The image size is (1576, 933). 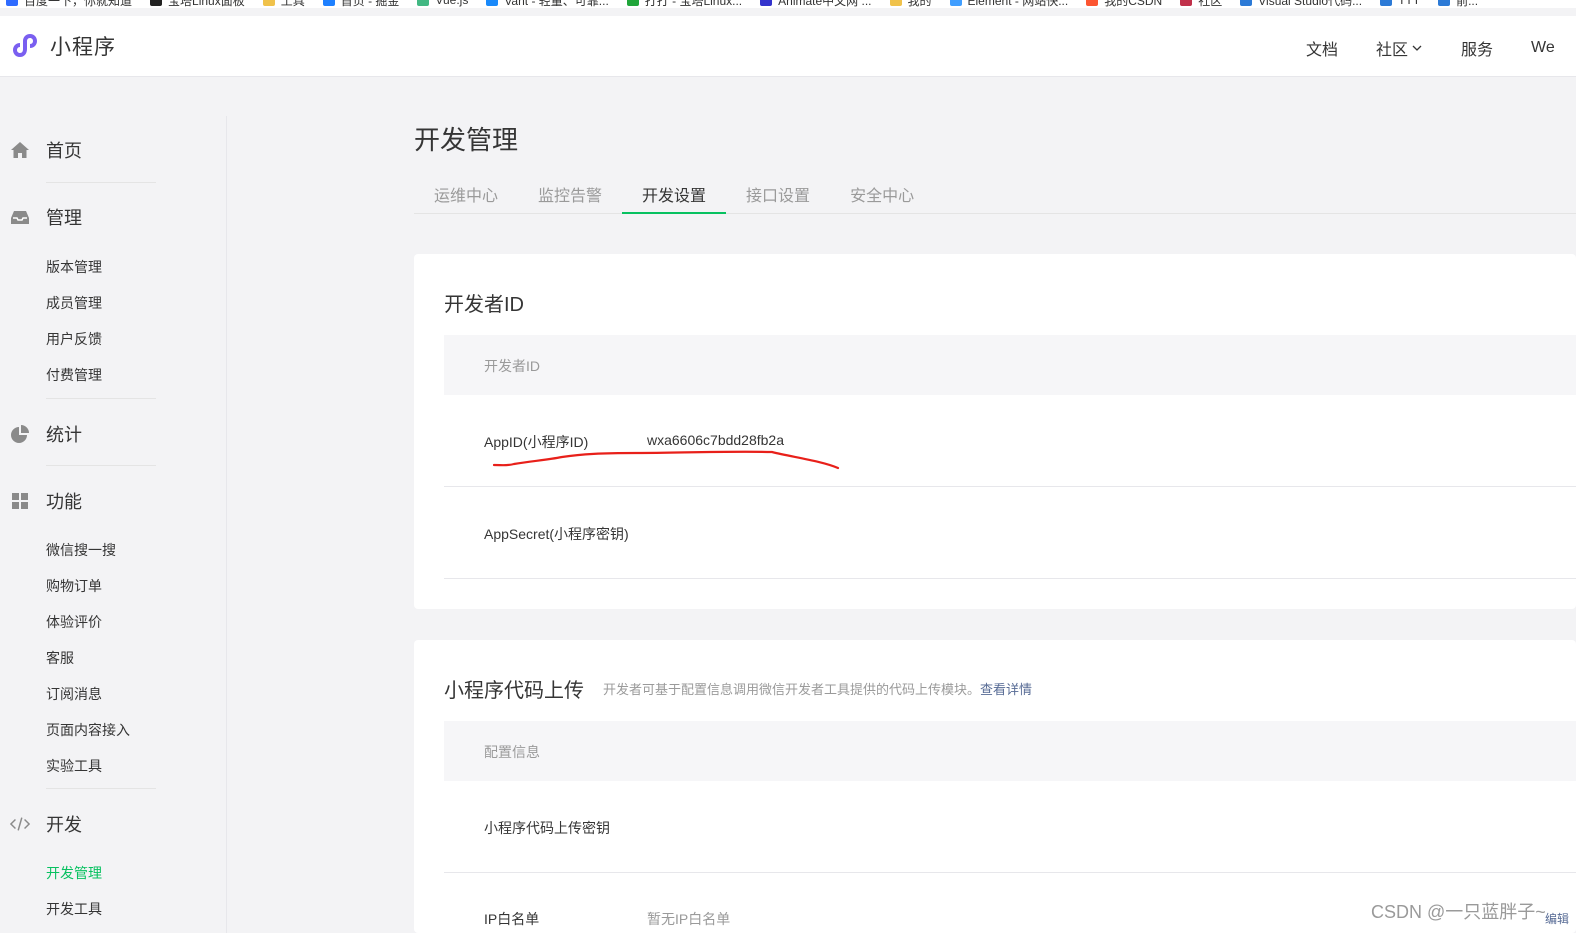 What do you see at coordinates (64, 435) in the screenshot?
I see `sidebar-group-label: 统计` at bounding box center [64, 435].